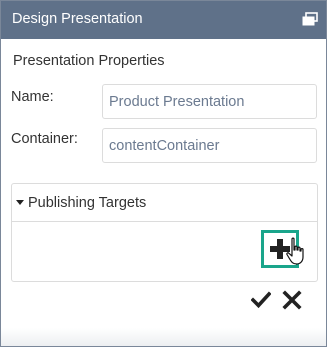  I want to click on close-icon, so click(292, 300).